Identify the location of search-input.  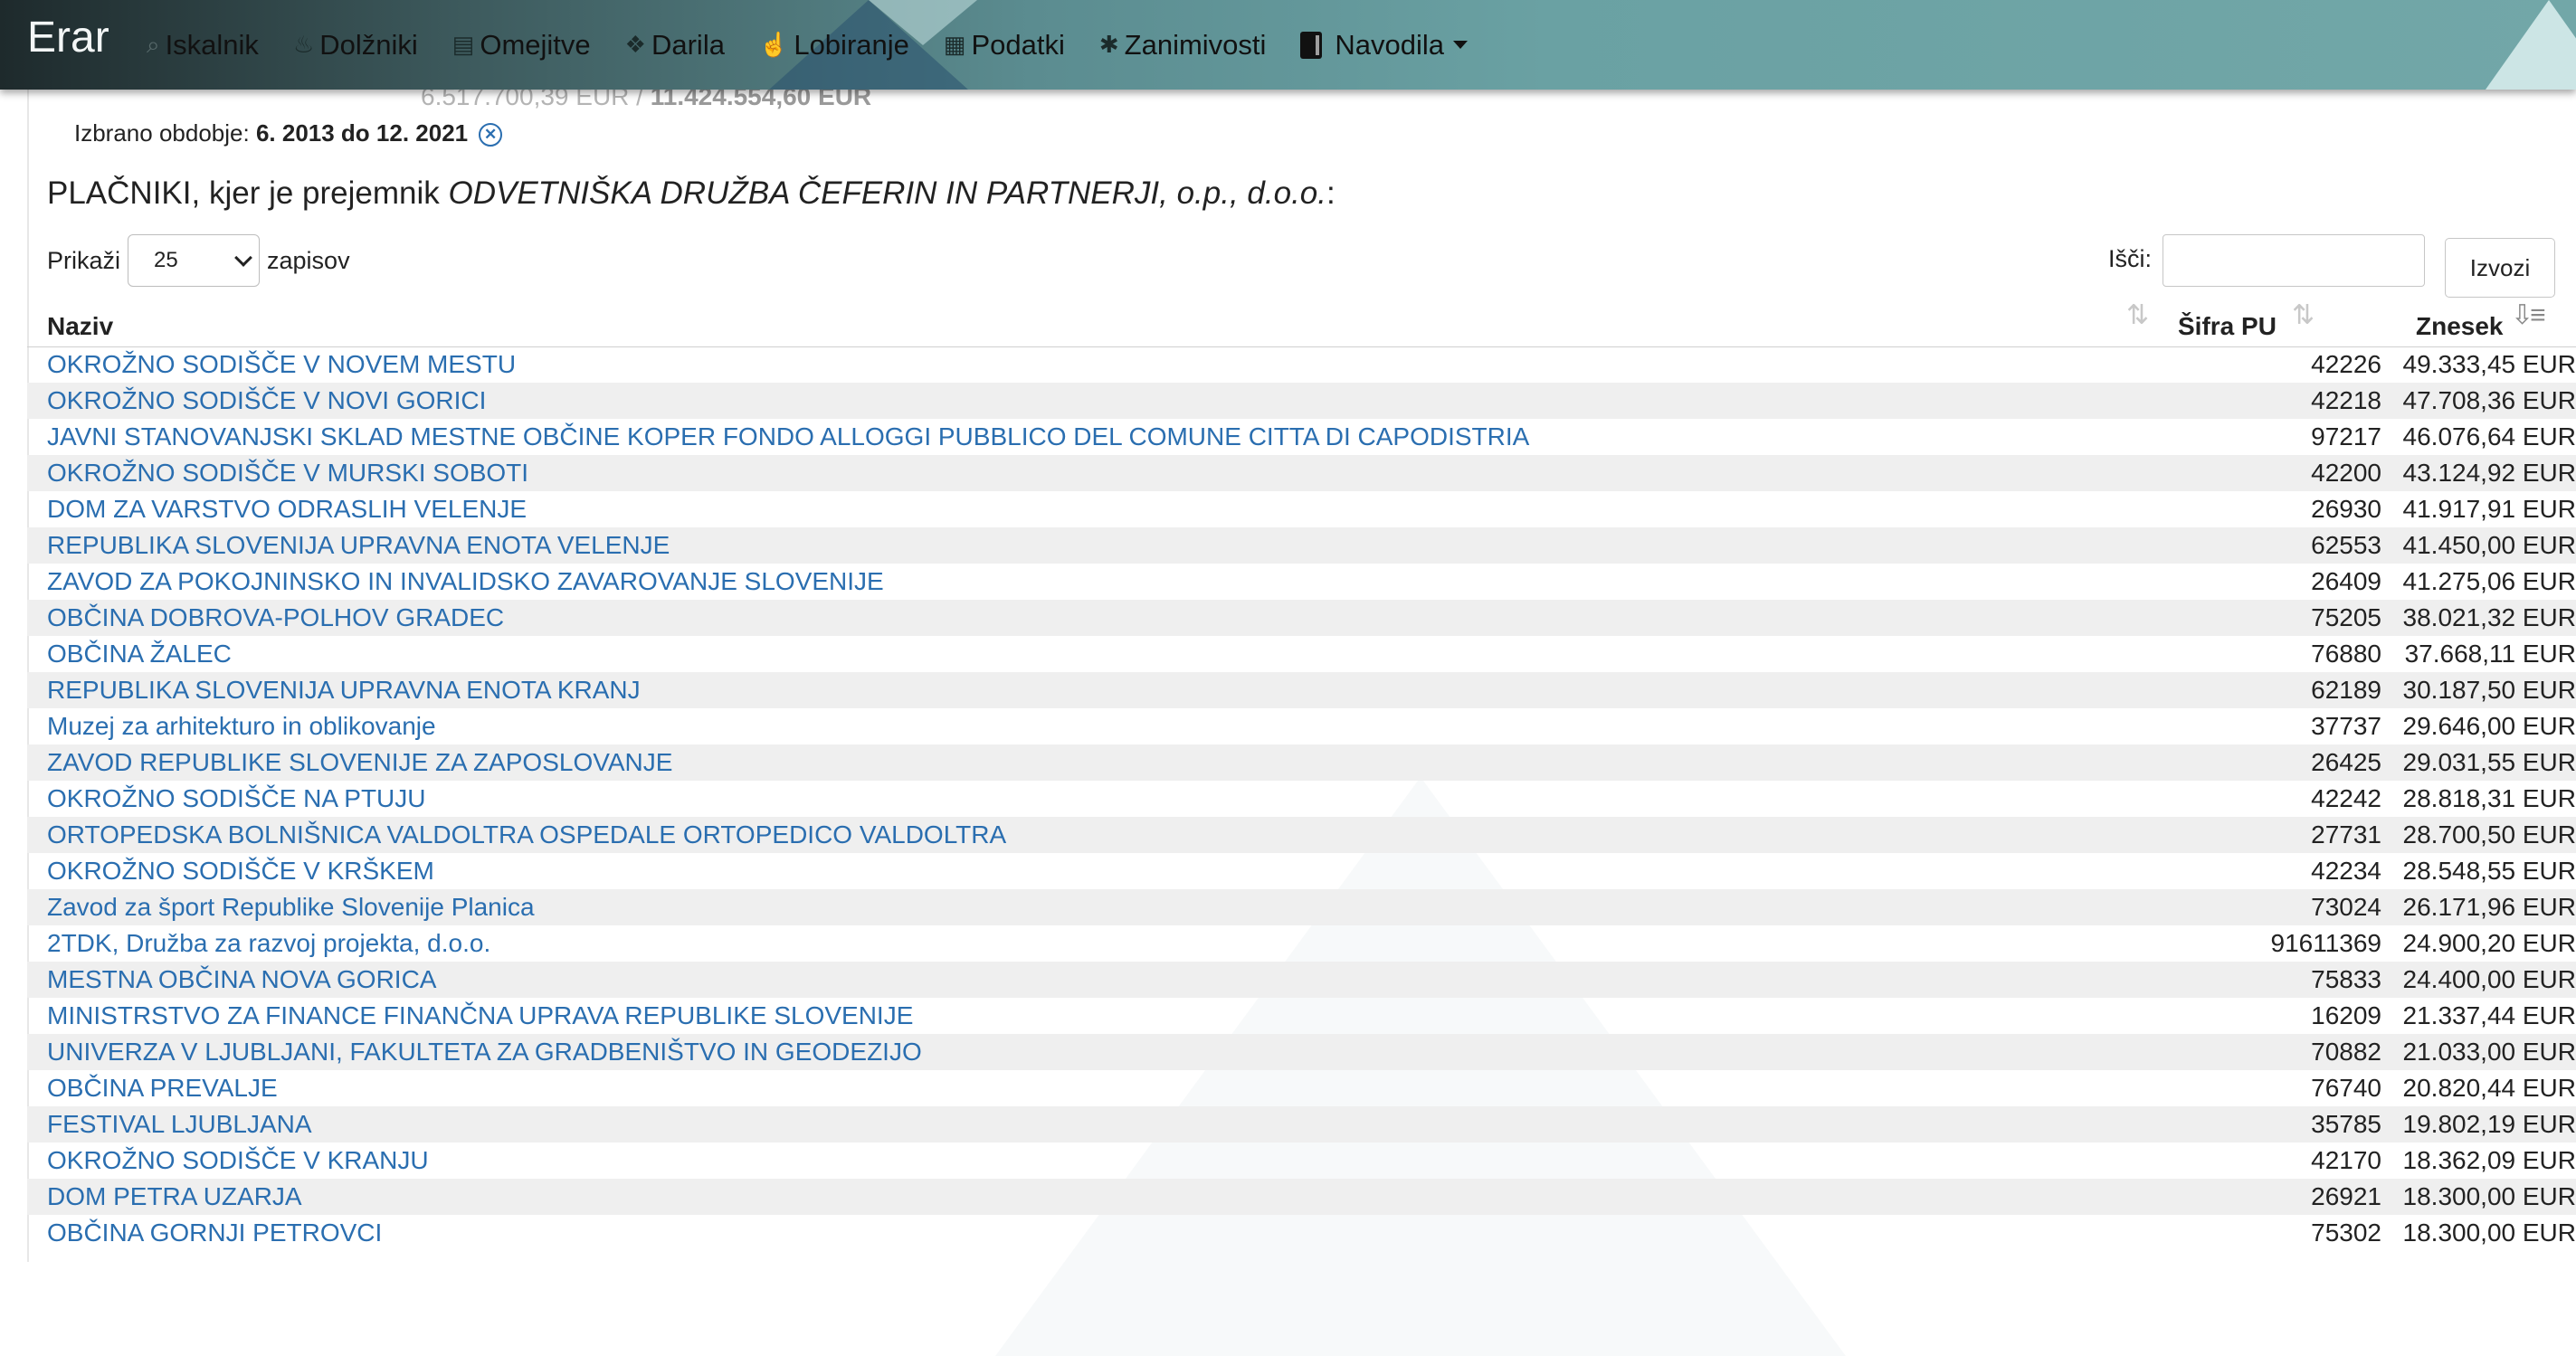
(2295, 261).